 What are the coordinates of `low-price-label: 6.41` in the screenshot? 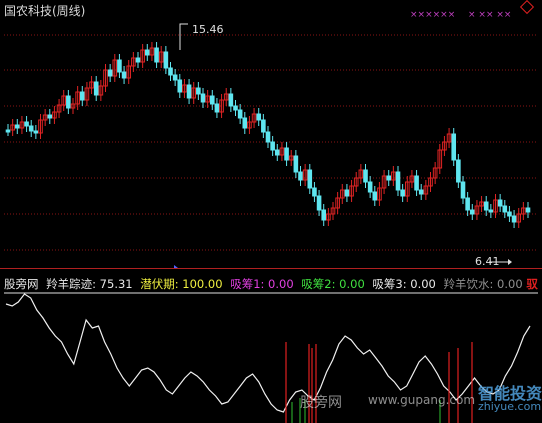 It's located at (487, 261).